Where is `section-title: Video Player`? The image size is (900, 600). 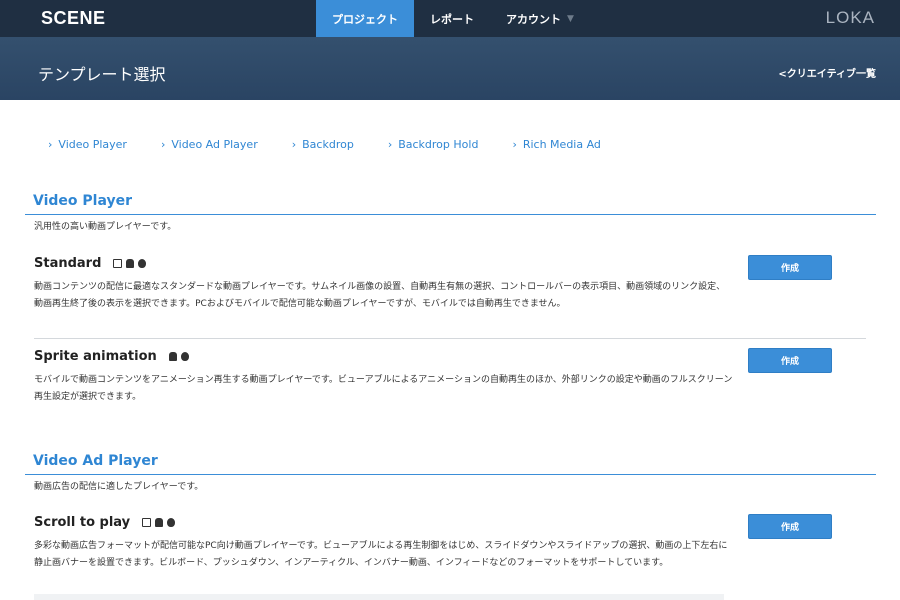
section-title: Video Player is located at coordinates (82, 201).